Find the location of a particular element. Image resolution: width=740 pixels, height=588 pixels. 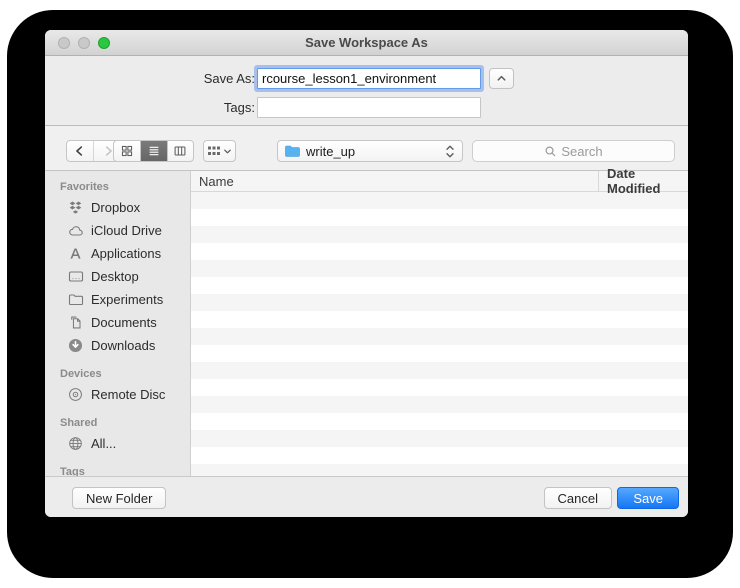

new-folder-button: New Folder is located at coordinates (119, 498).